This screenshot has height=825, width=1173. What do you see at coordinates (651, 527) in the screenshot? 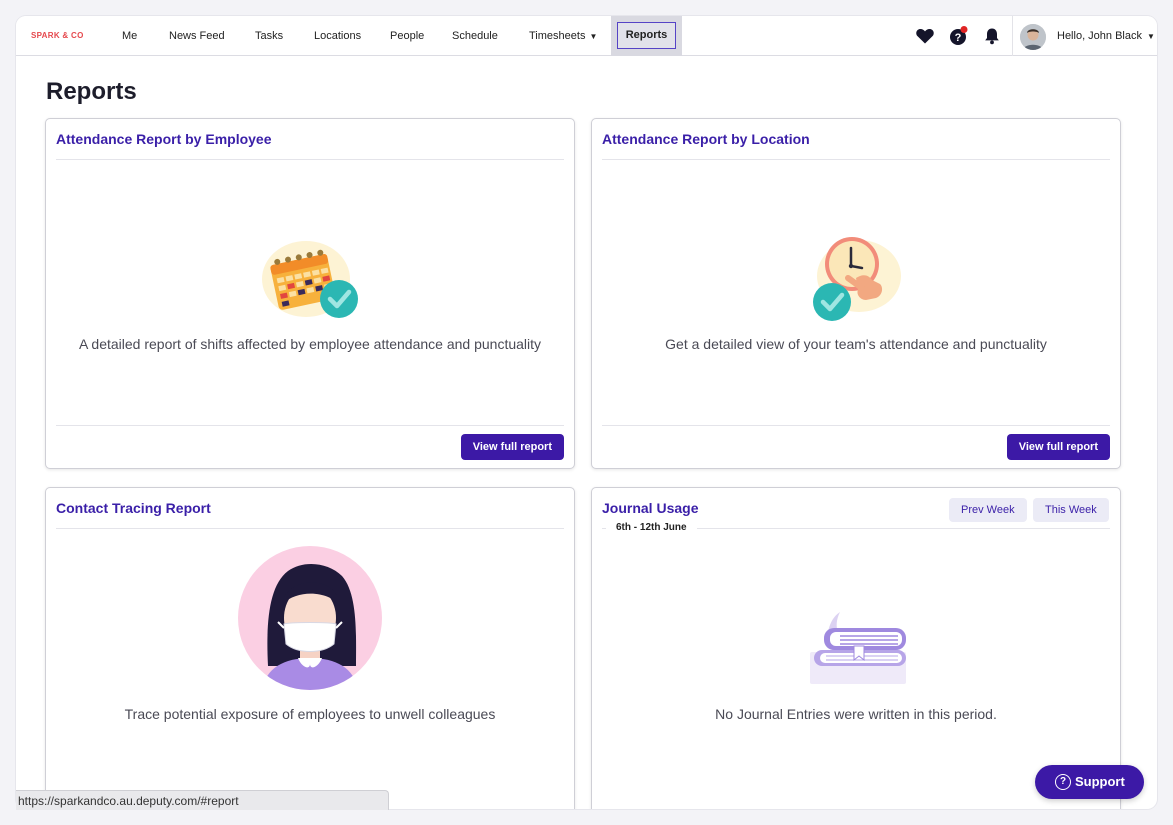
I see `date-range-label: 6th - 12th June` at bounding box center [651, 527].